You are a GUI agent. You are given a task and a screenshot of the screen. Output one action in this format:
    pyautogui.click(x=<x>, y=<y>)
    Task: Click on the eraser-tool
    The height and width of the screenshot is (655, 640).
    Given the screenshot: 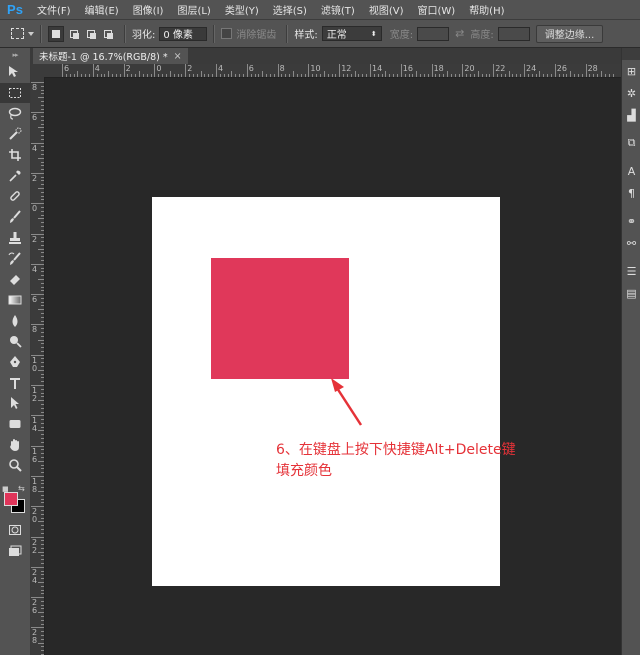 What is the action you would take?
    pyautogui.click(x=15, y=279)
    